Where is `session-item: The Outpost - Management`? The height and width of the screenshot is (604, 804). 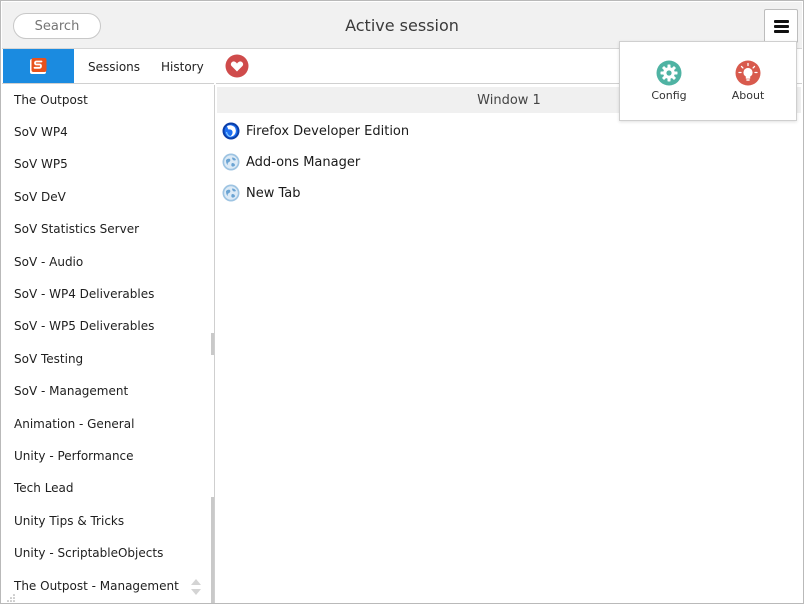
session-item: The Outpost - Management is located at coordinates (96, 586).